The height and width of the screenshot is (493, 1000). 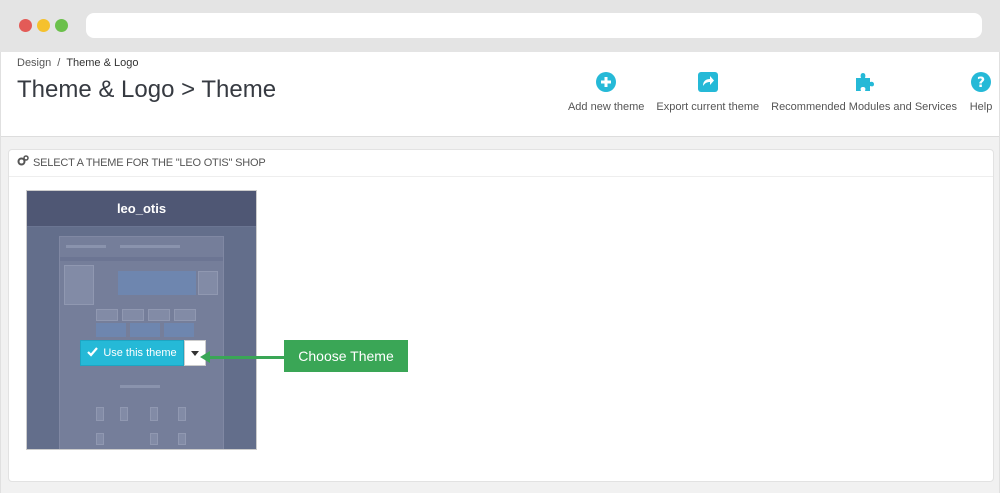 What do you see at coordinates (501, 163) in the screenshot?
I see `panel-heading: Select a theme for the "Leo Otis" shop` at bounding box center [501, 163].